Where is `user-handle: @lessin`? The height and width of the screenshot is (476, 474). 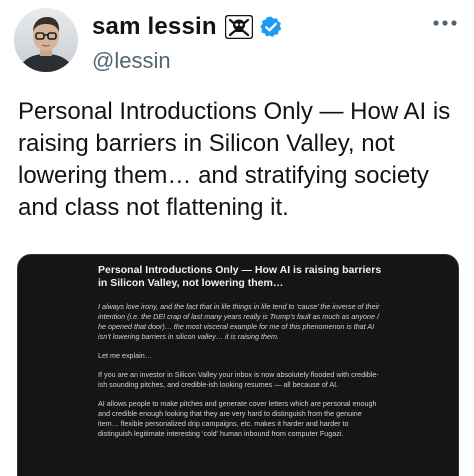 user-handle: @lessin is located at coordinates (187, 61).